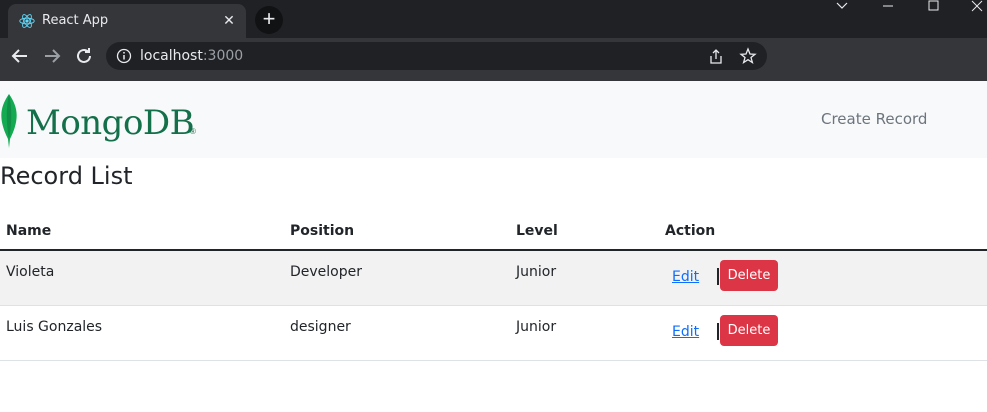 This screenshot has width=987, height=412. What do you see at coordinates (75, 20) in the screenshot?
I see `tab-title: React App` at bounding box center [75, 20].